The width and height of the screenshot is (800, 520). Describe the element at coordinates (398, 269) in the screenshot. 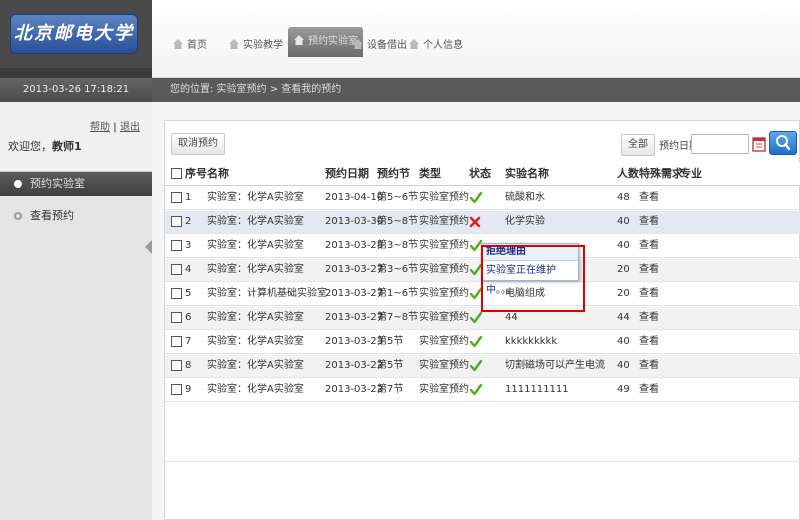

I see `cell-section: 第3~6节` at that location.